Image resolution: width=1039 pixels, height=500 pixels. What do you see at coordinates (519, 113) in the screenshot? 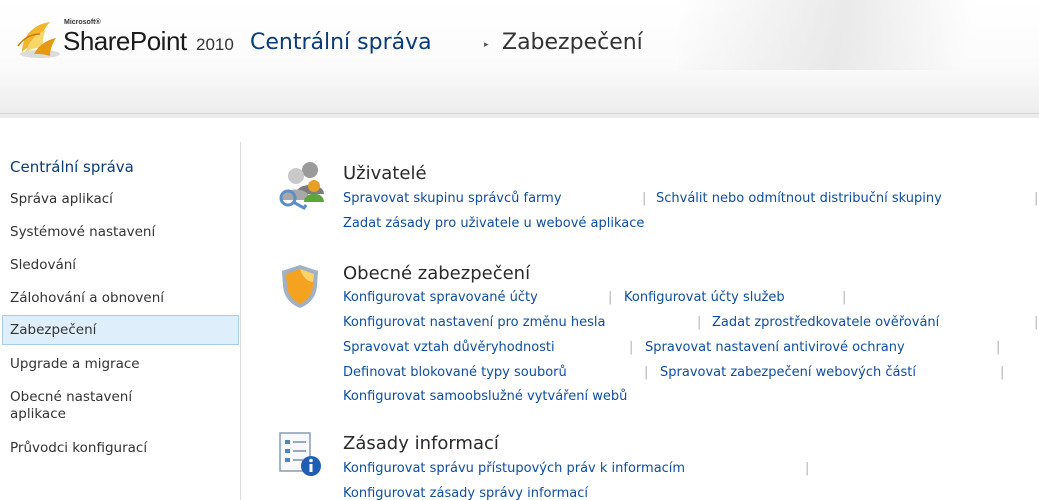
I see `header-divider` at bounding box center [519, 113].